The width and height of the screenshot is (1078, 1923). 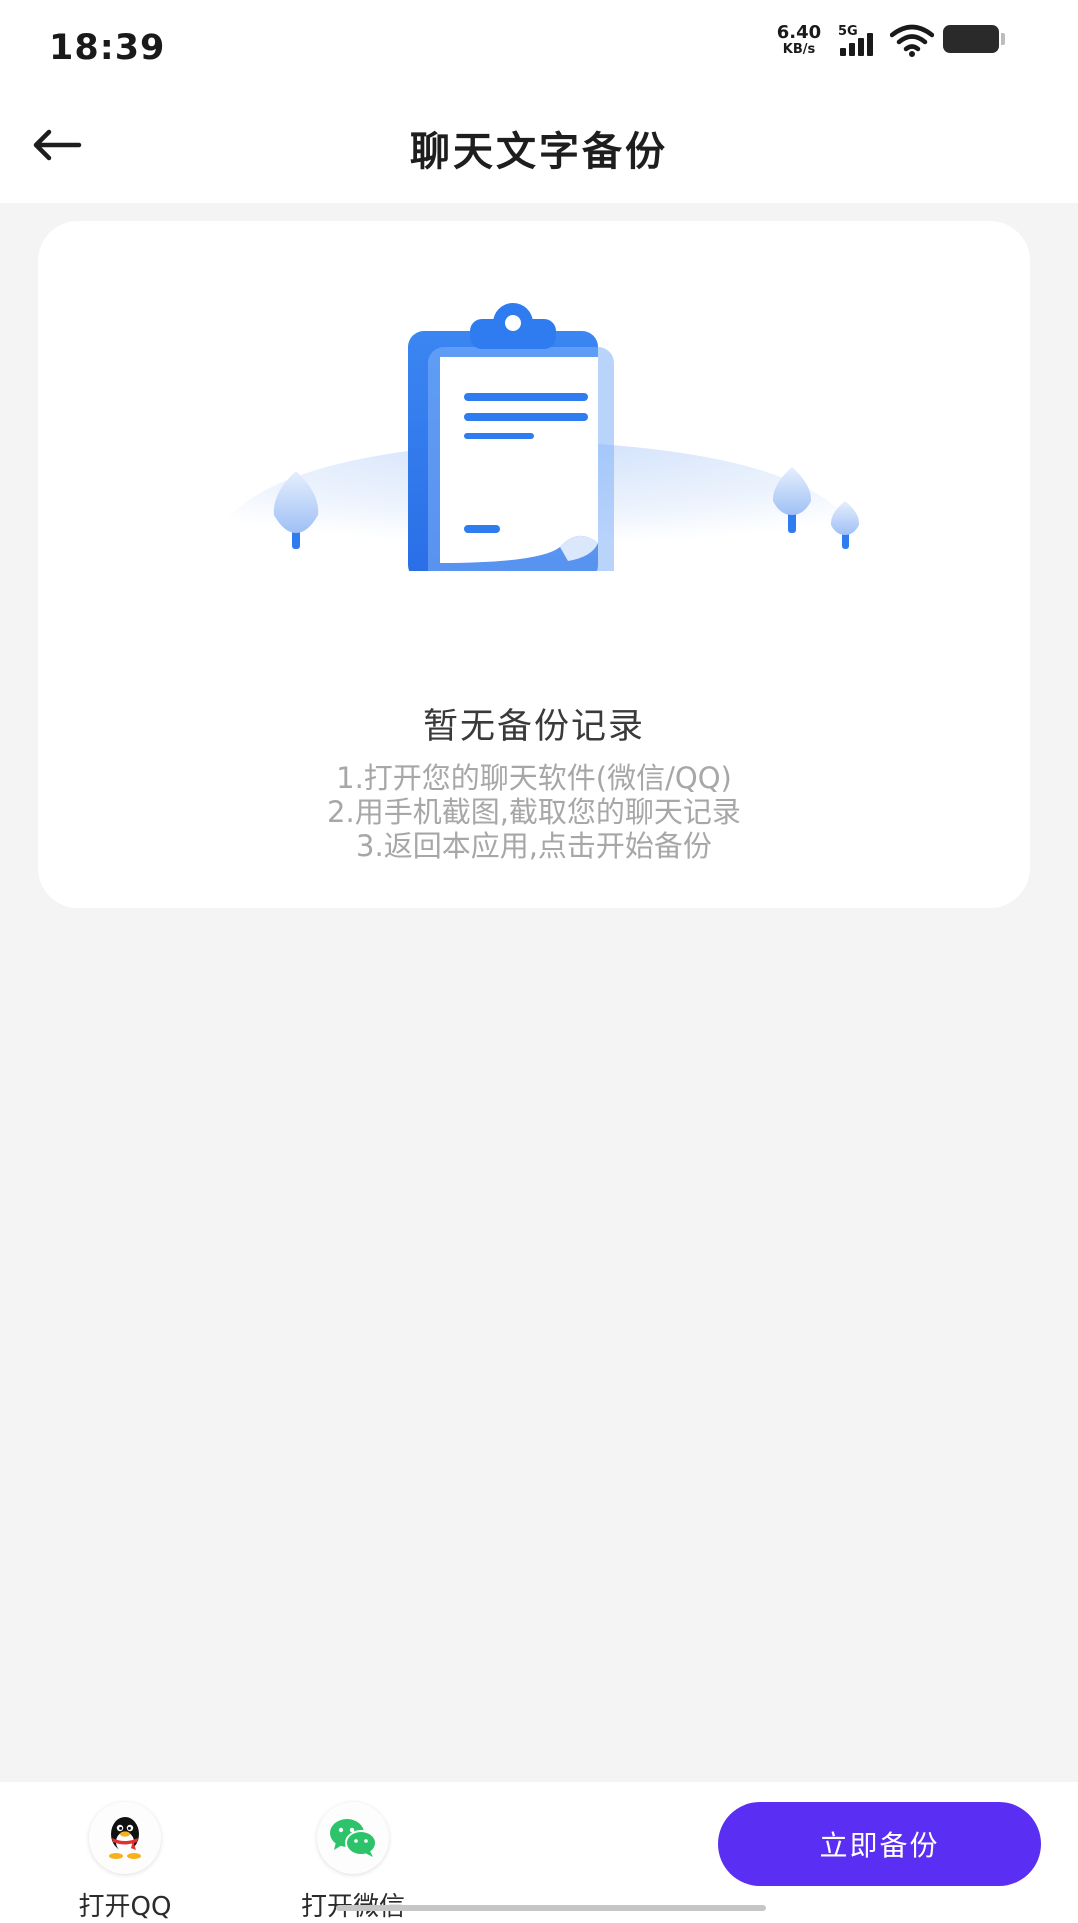 What do you see at coordinates (539, 1852) in the screenshot?
I see `bottom-action-bar: 打开QQ 打开微信 立即备份` at bounding box center [539, 1852].